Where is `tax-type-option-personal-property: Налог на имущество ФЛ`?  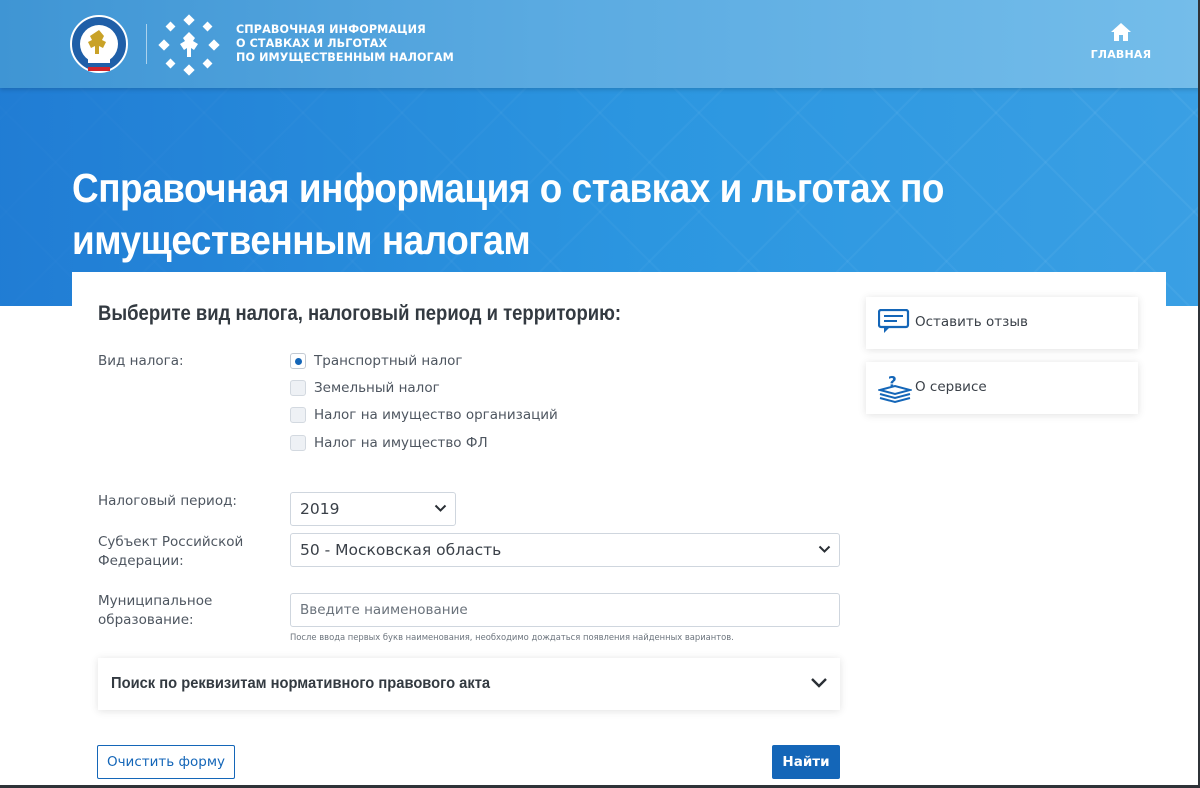
tax-type-option-personal-property: Налог на имущество ФЛ is located at coordinates (389, 443).